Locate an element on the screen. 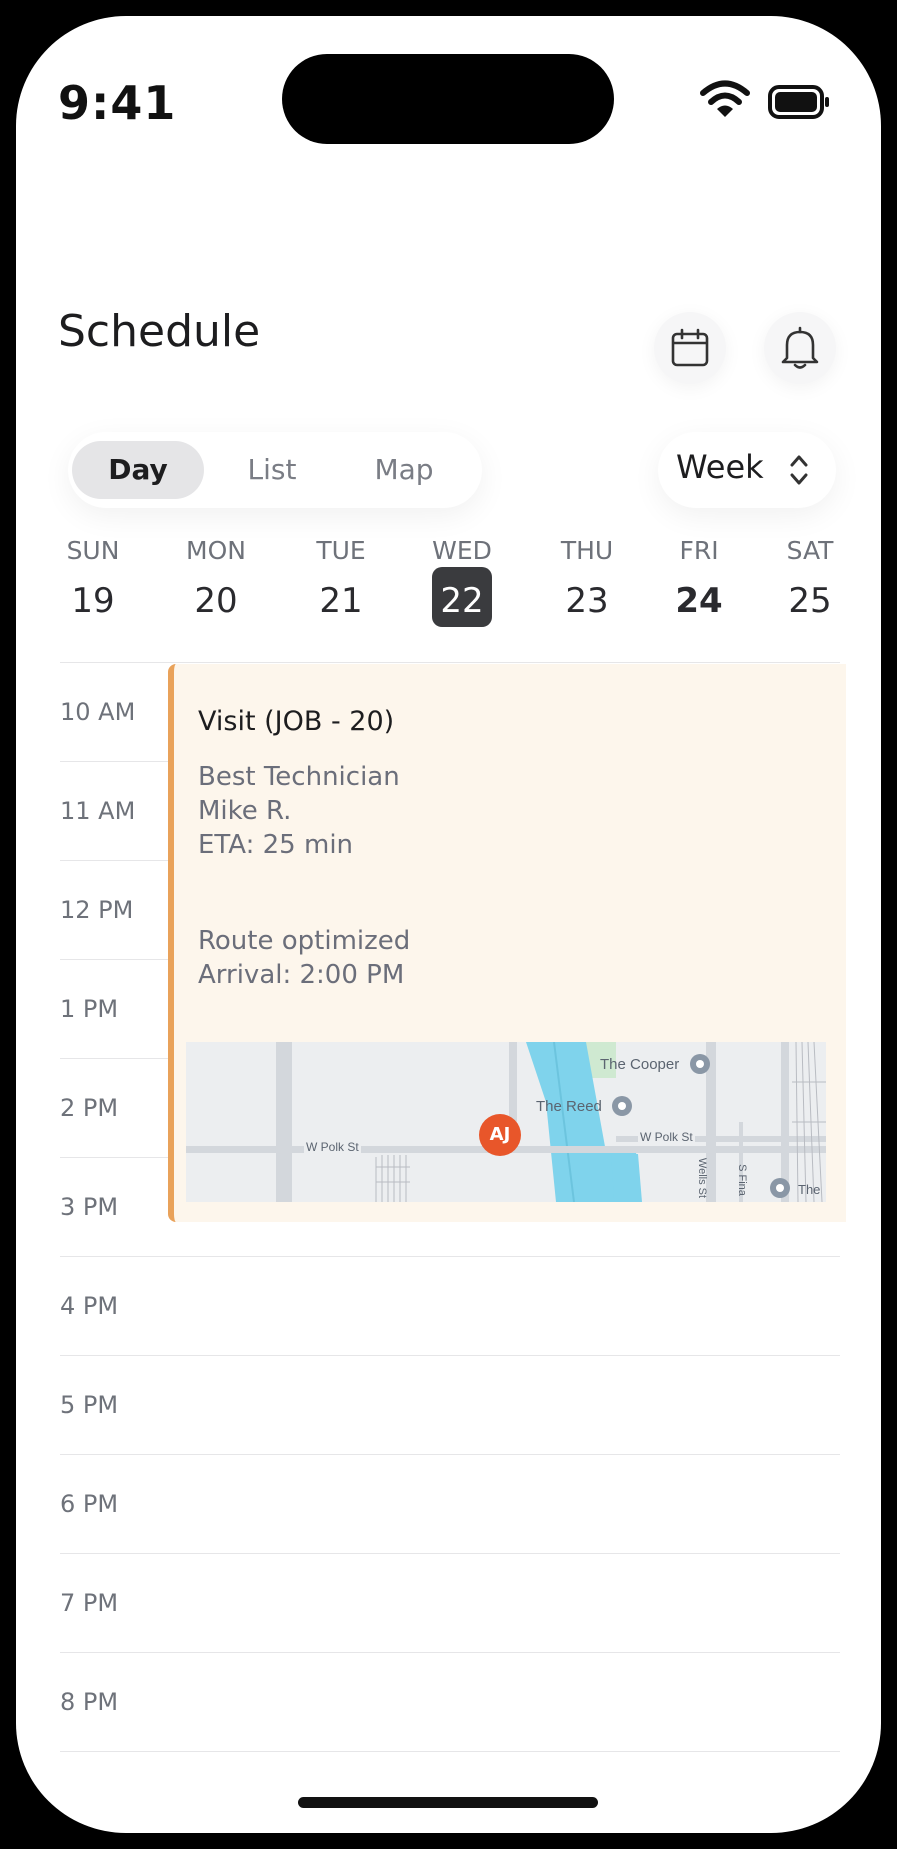 The height and width of the screenshot is (1849, 897). home-indicator is located at coordinates (448, 1802).